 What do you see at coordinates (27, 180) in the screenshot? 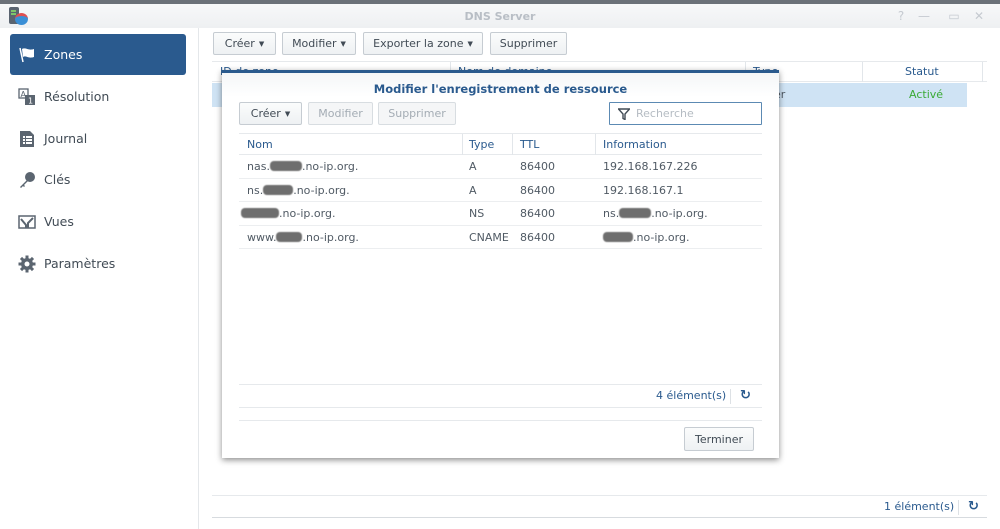
I see `key-icon` at bounding box center [27, 180].